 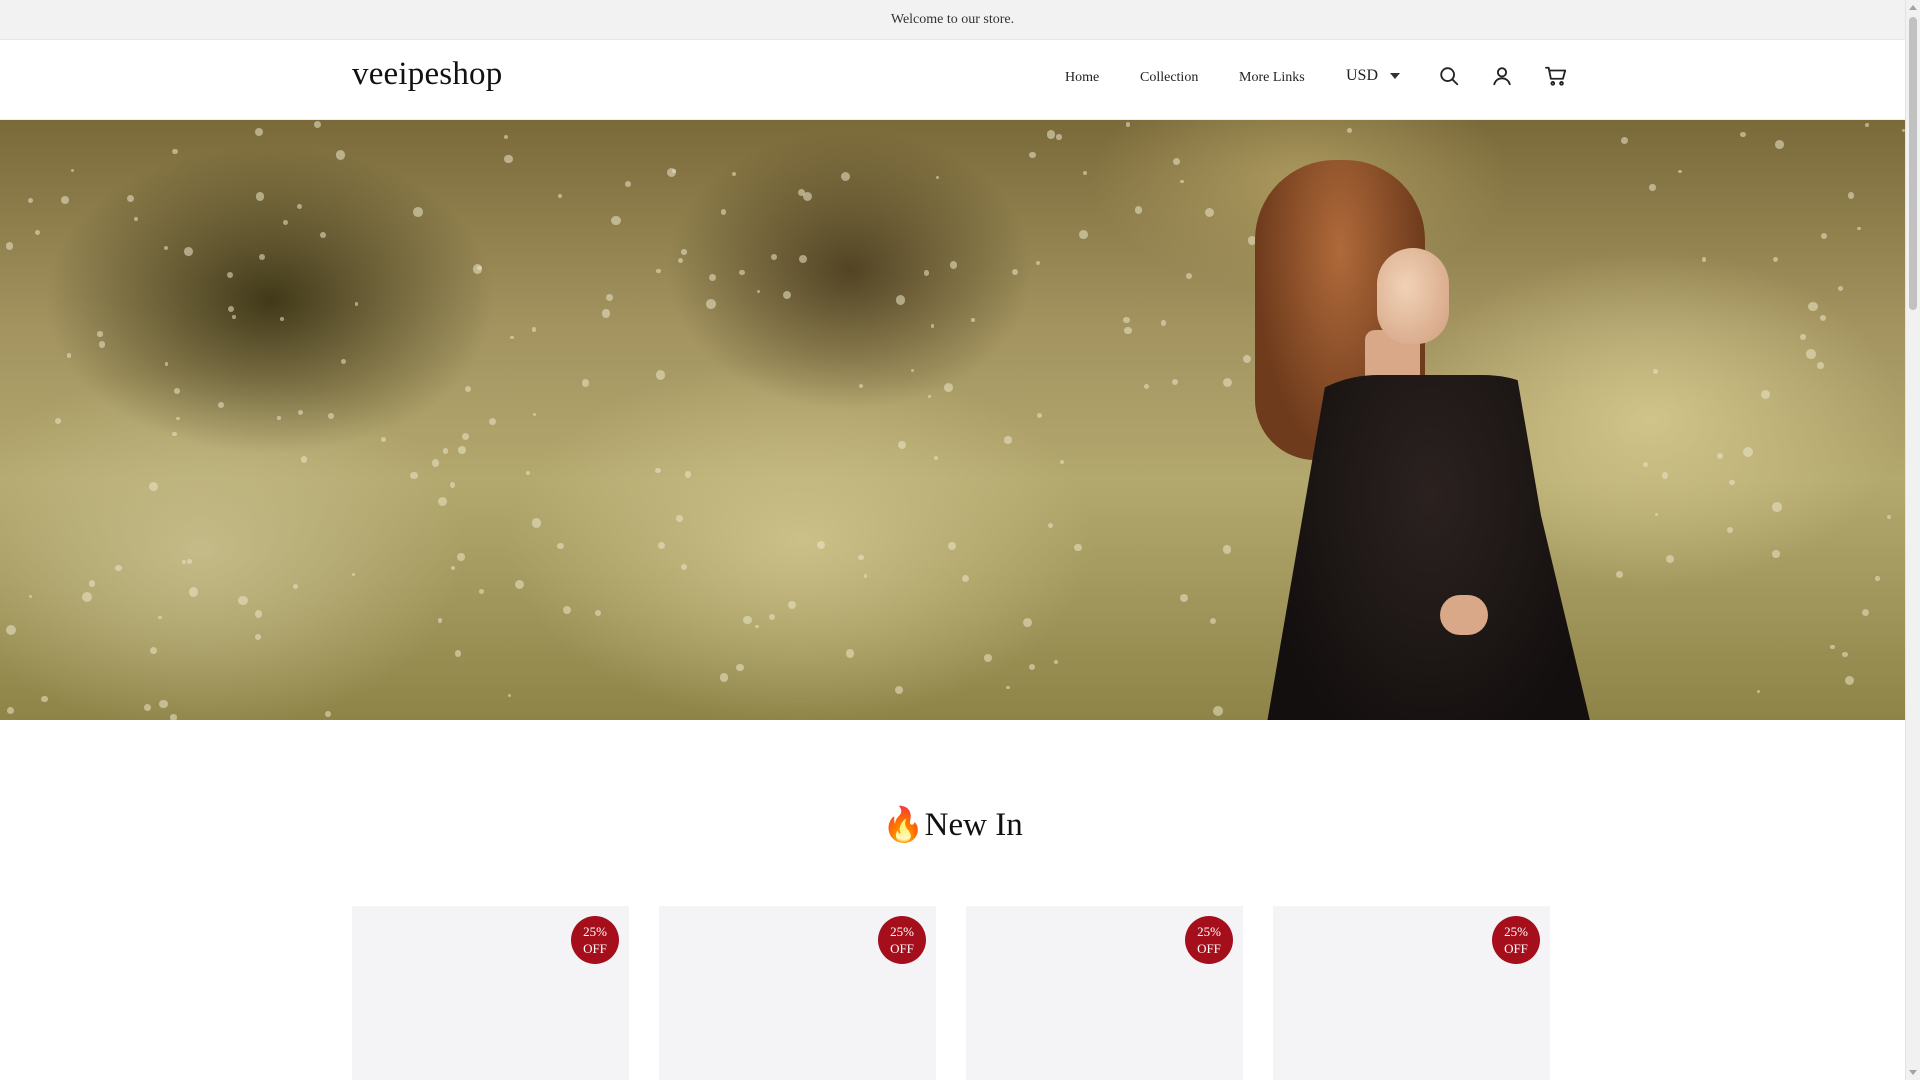 I want to click on nav-home: Home, so click(x=1082, y=78).